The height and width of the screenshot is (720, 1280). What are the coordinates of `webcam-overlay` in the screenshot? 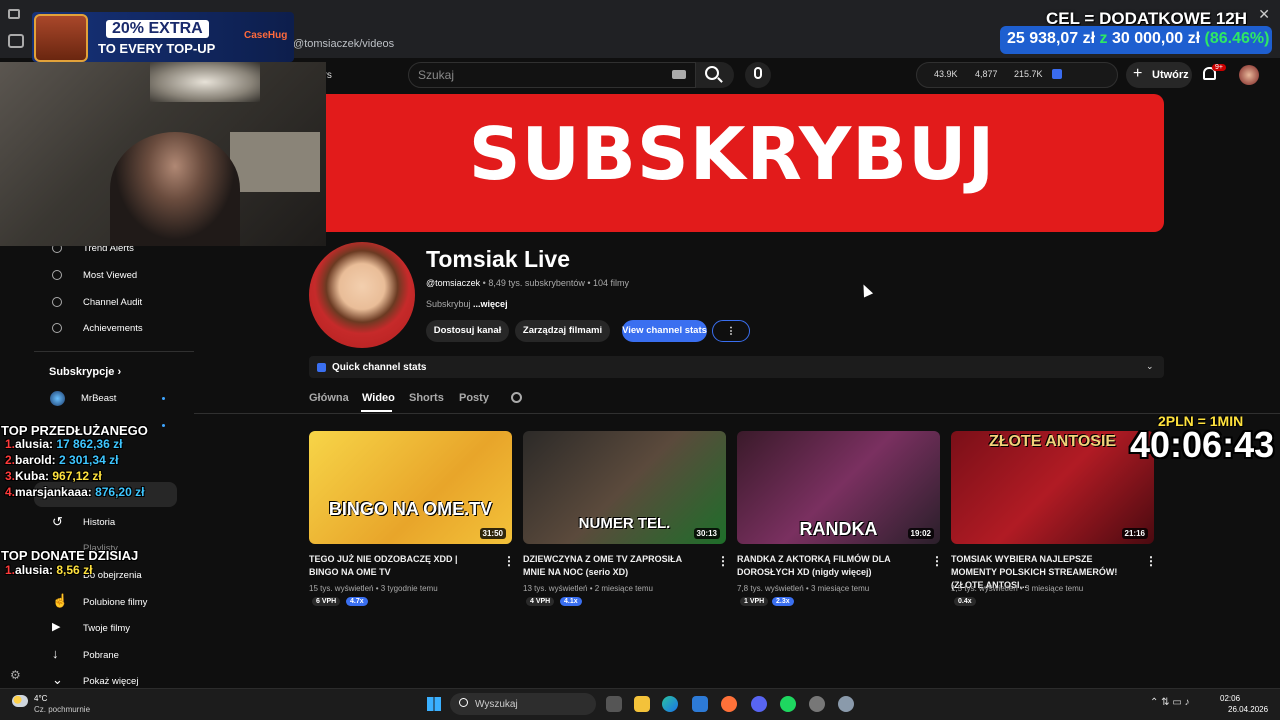 It's located at (163, 154).